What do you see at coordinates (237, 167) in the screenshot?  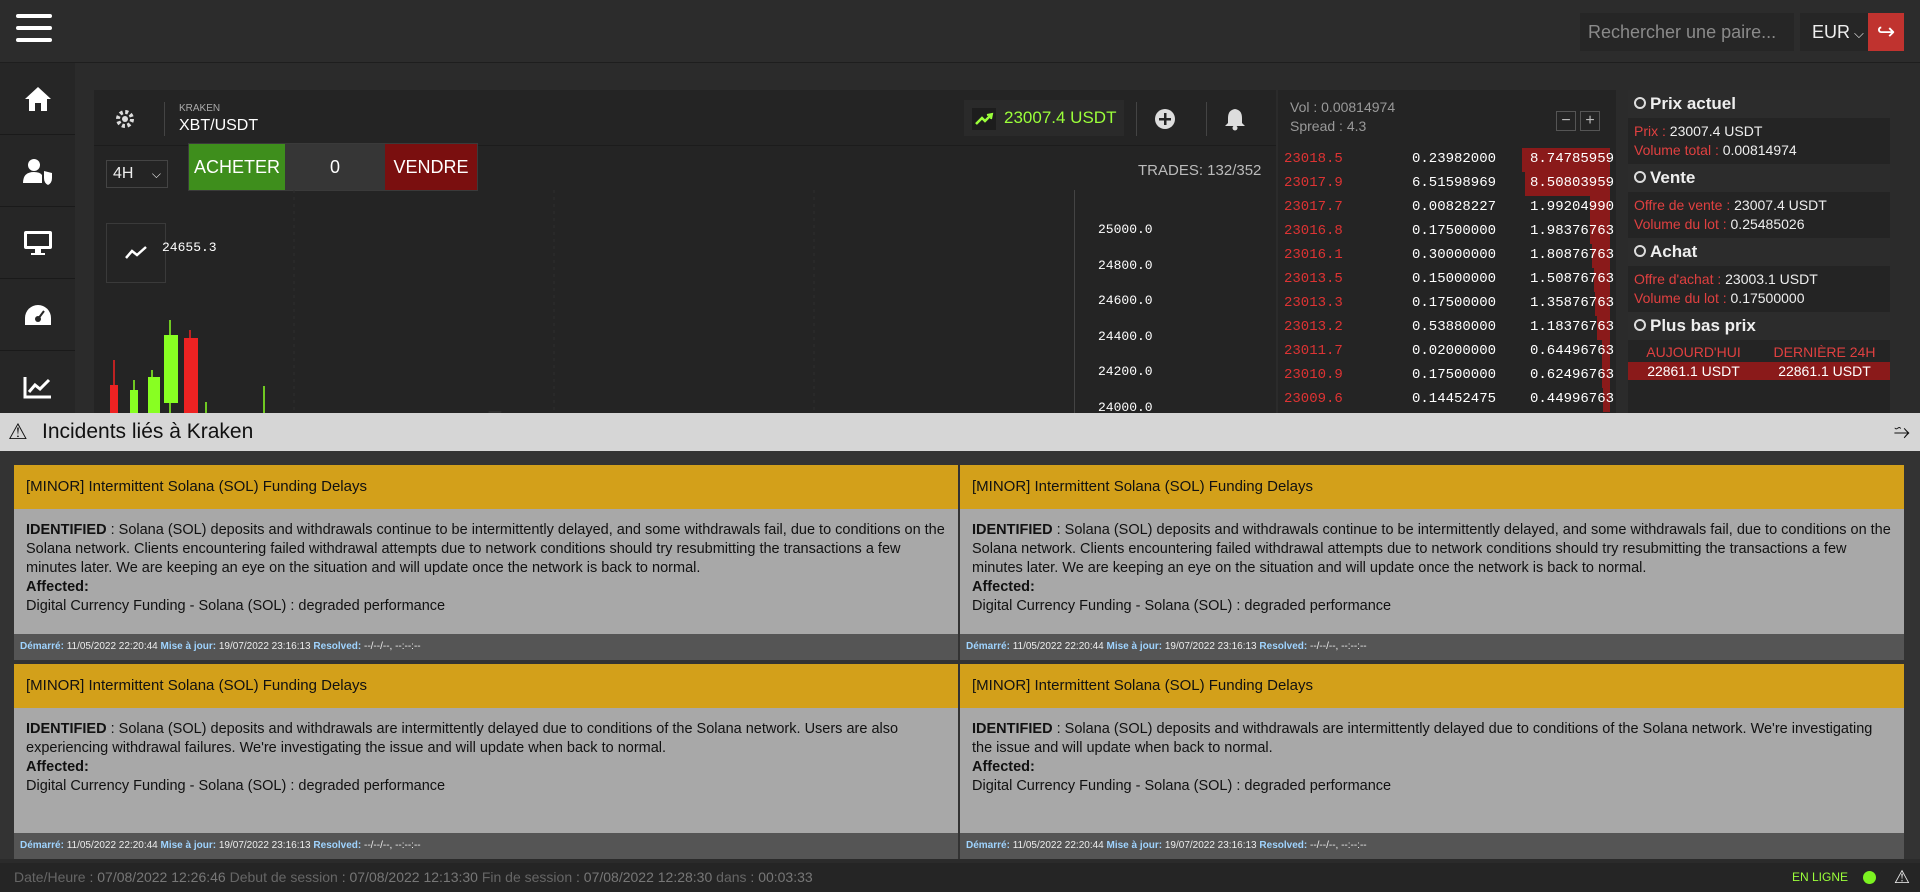 I see `buy-button: ACHETER` at bounding box center [237, 167].